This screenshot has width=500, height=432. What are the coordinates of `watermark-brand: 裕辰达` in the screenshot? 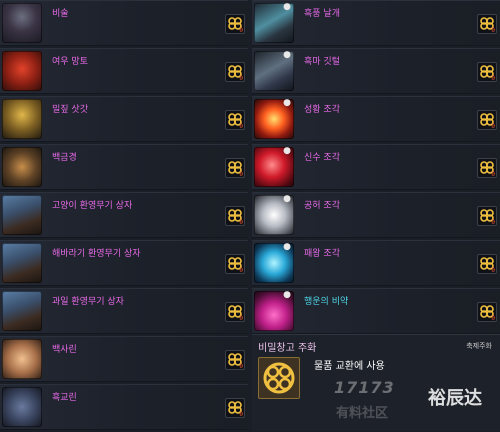 It's located at (455, 398).